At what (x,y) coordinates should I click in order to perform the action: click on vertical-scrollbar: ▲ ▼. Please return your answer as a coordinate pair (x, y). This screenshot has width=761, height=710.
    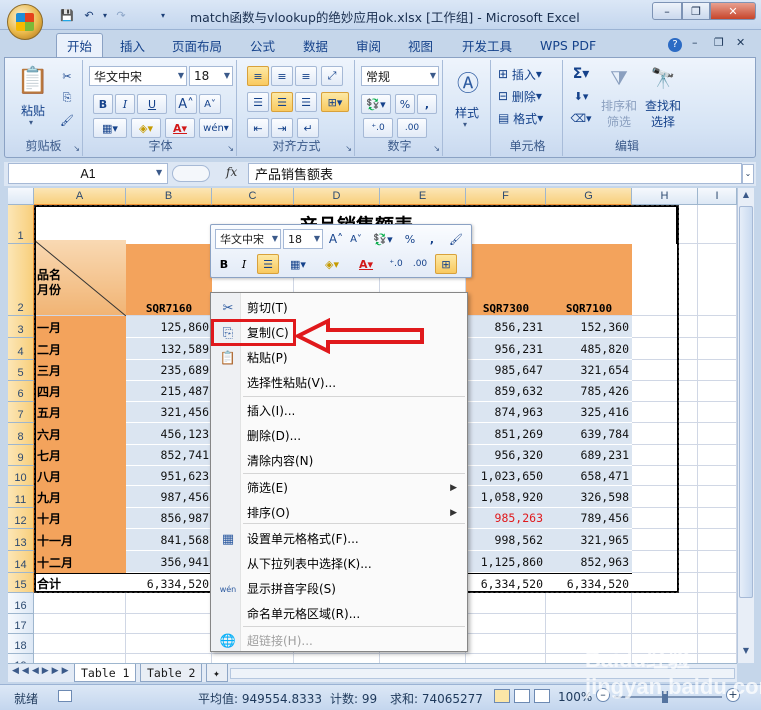
    Looking at the image, I should click on (745, 425).